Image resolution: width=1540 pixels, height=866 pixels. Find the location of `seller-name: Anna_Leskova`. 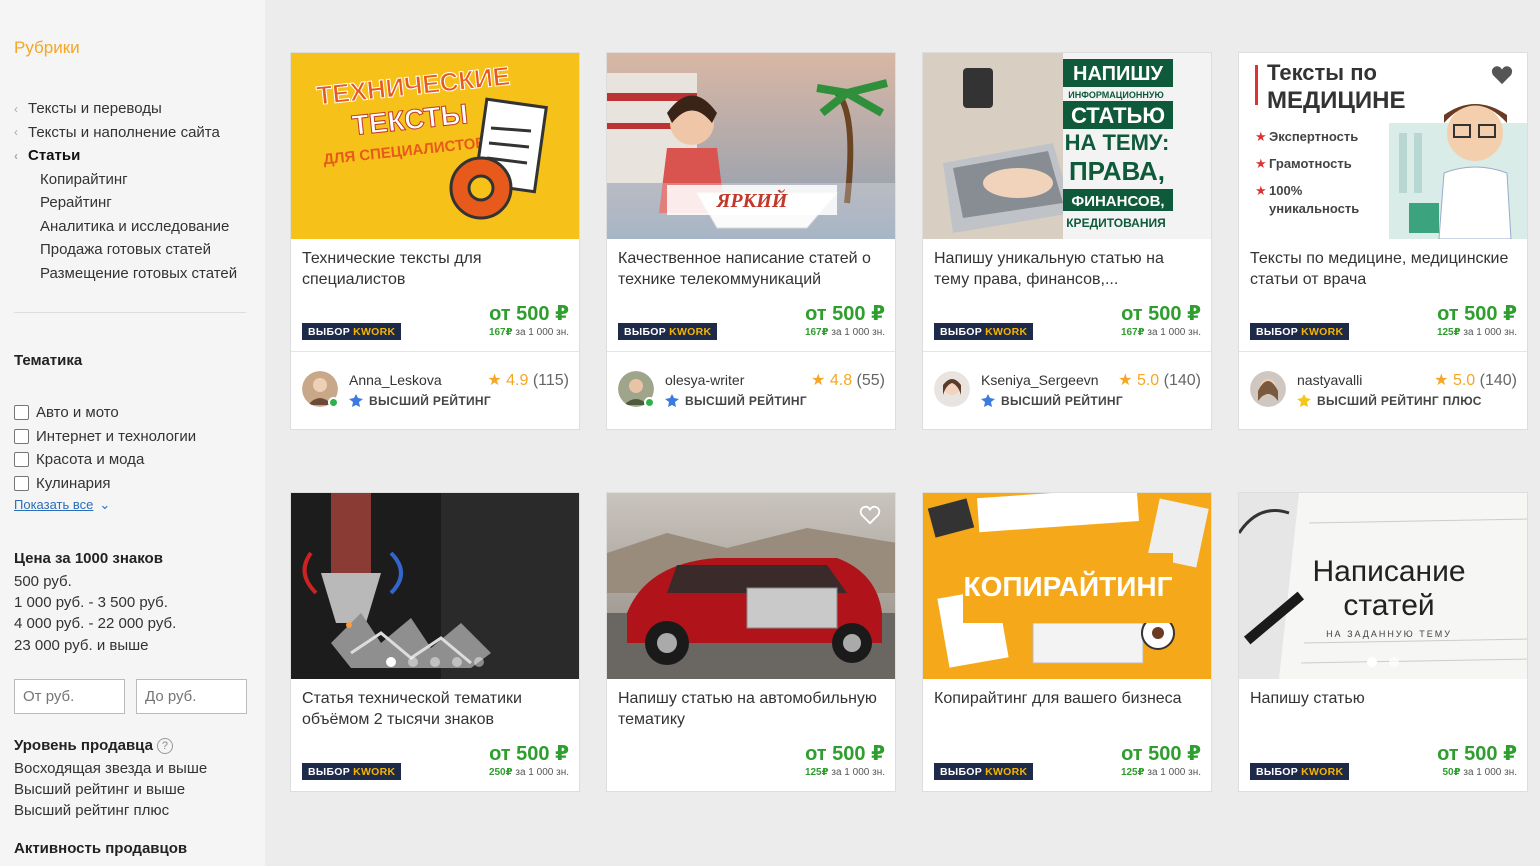

seller-name: Anna_Leskova is located at coordinates (395, 380).